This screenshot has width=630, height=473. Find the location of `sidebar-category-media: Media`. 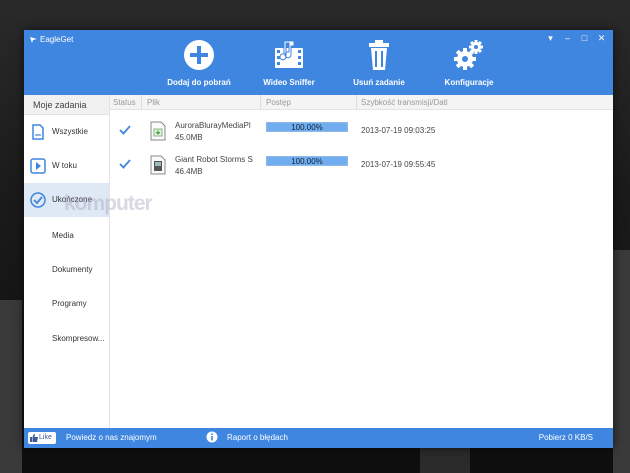

sidebar-category-media: Media is located at coordinates (63, 235).